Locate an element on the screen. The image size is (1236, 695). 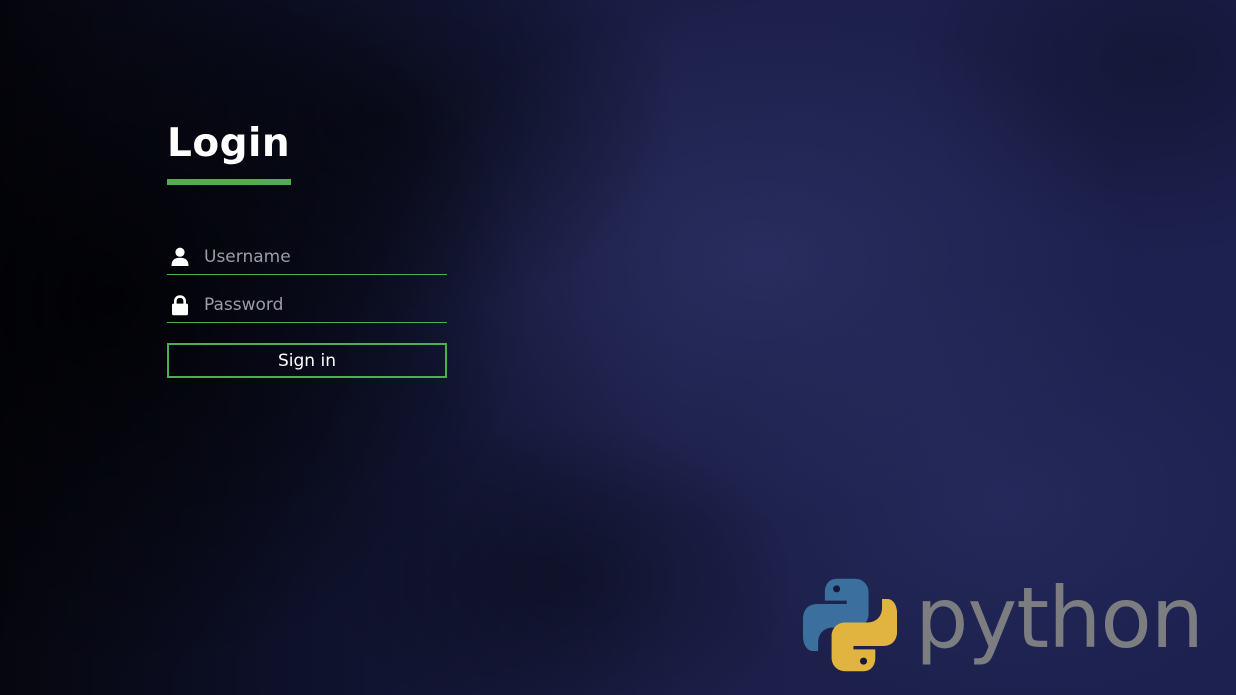
page-title: Login is located at coordinates (229, 143).